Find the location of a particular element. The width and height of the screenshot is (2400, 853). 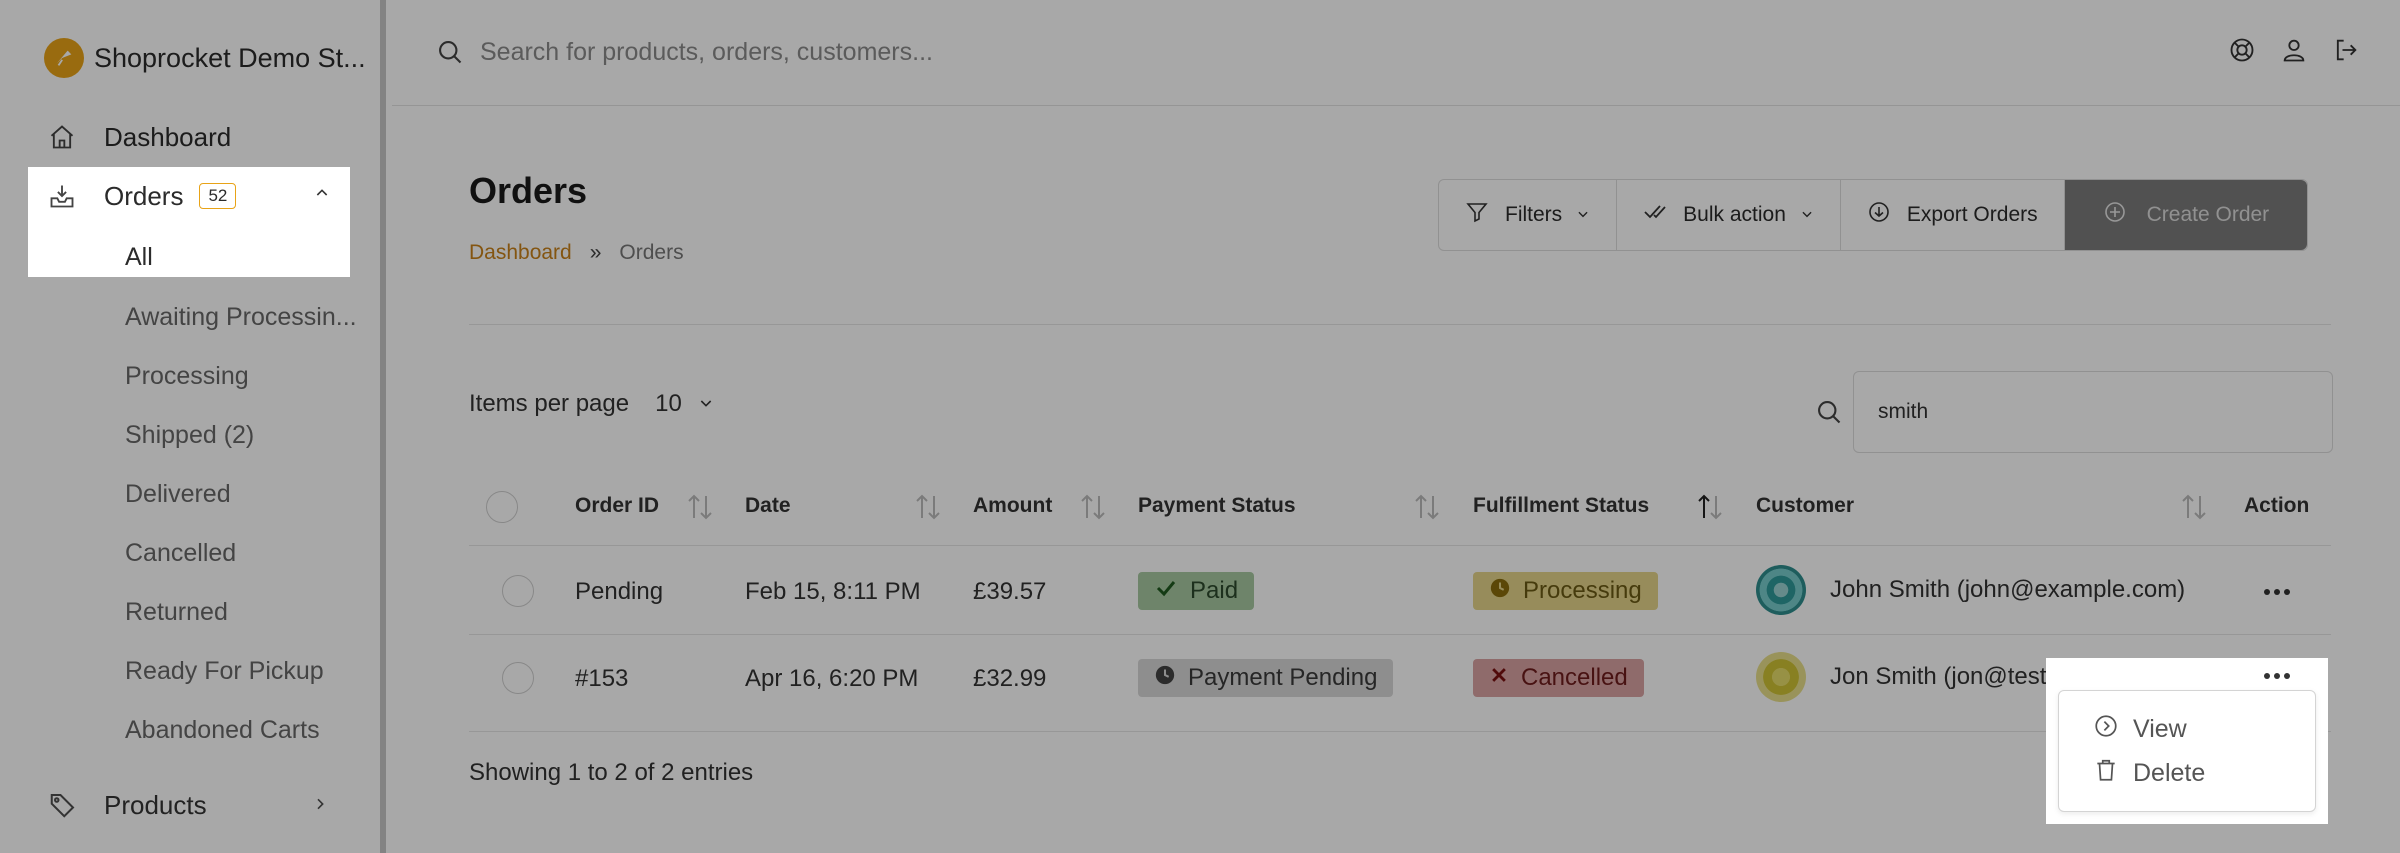

view-menu-item: View is located at coordinates (2140, 729).